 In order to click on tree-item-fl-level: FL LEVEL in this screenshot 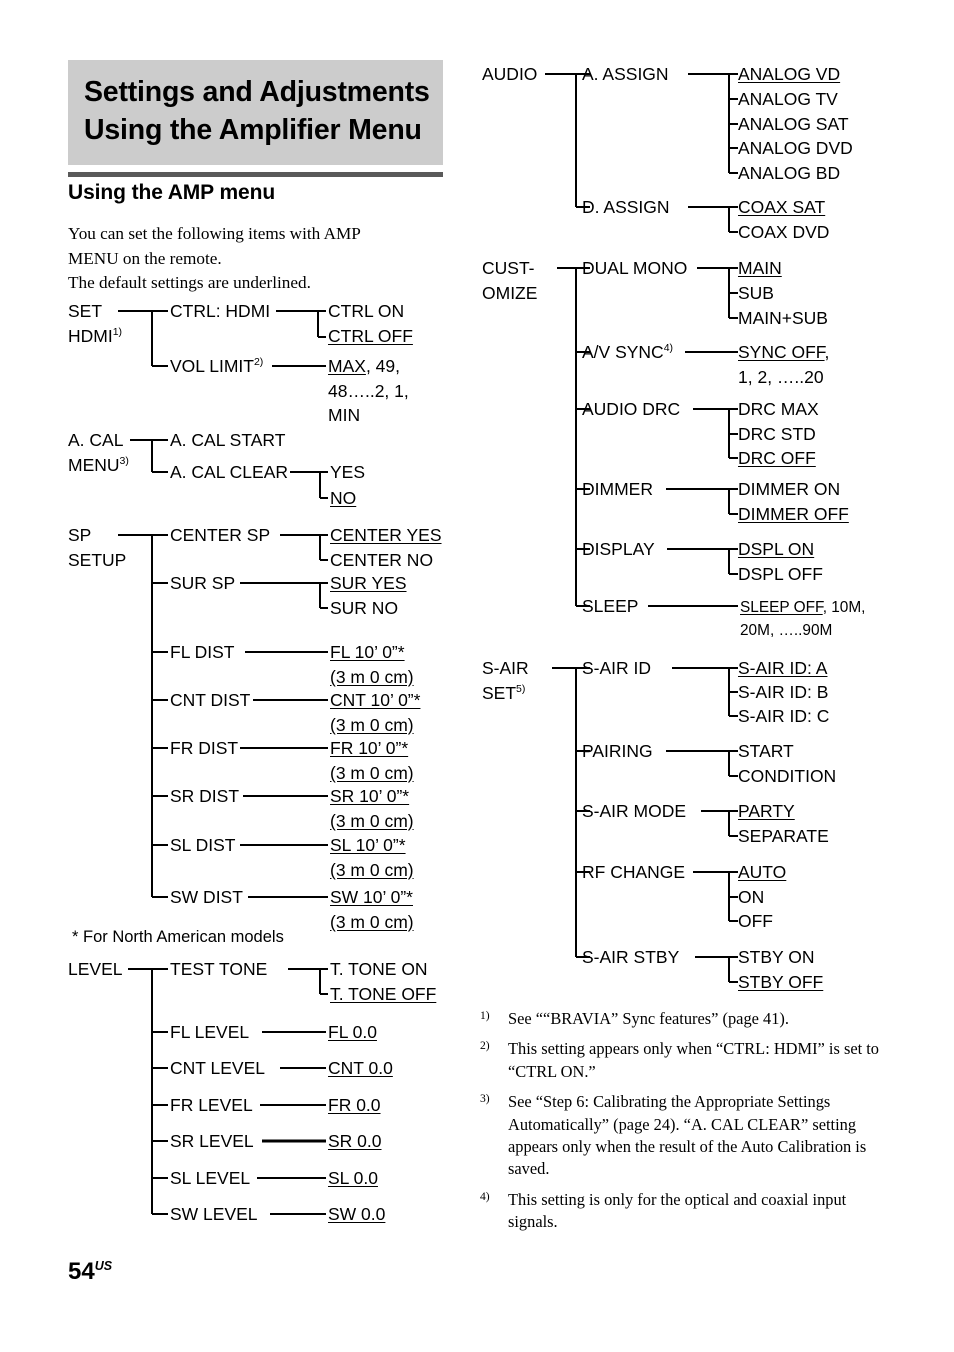, I will do `click(210, 1032)`.